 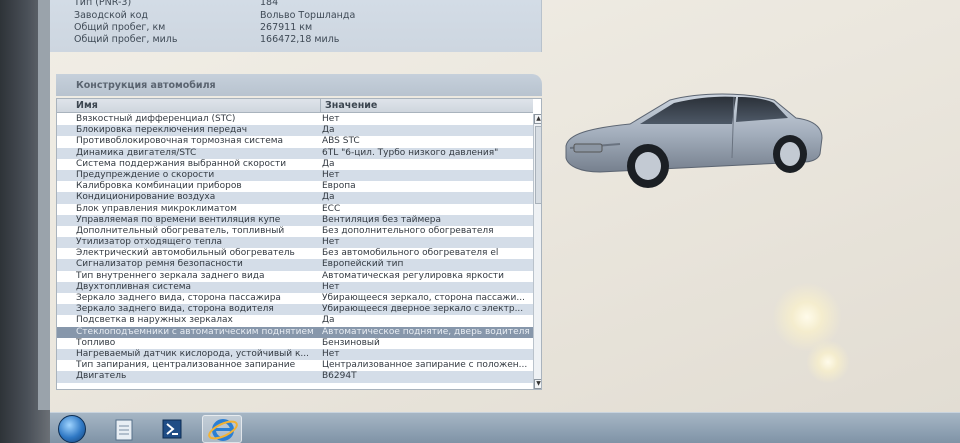 What do you see at coordinates (185, 253) in the screenshot?
I see `cell-name: Электрический автомобильный обогреватель` at bounding box center [185, 253].